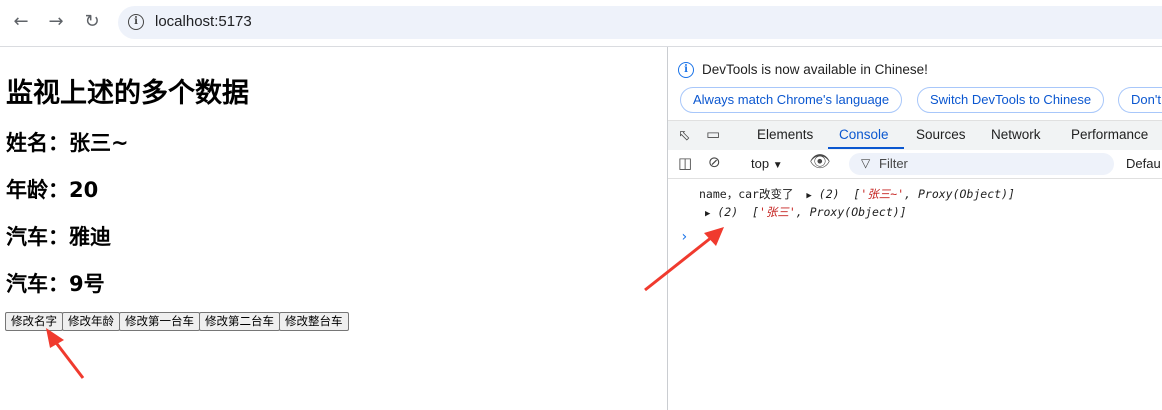  Describe the element at coordinates (52, 190) in the screenshot. I see `age-line: 年龄：20` at that location.